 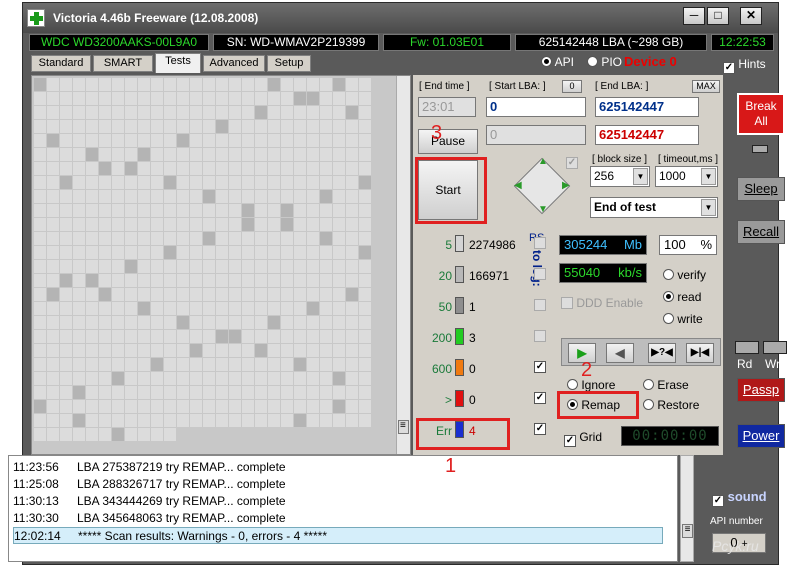 What do you see at coordinates (668, 318) in the screenshot?
I see `write-radio-dot` at bounding box center [668, 318].